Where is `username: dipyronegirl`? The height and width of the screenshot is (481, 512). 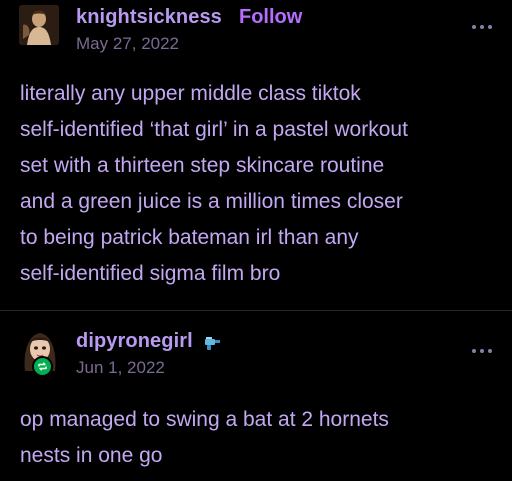 username: dipyronegirl is located at coordinates (134, 341).